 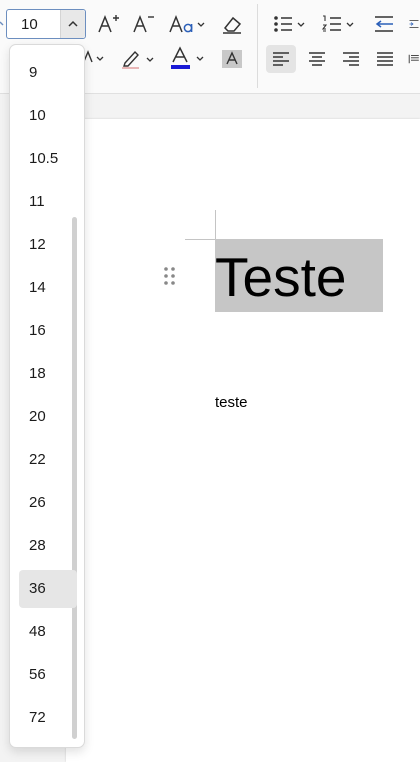 What do you see at coordinates (48, 374) in the screenshot?
I see `font-size-option: 18` at bounding box center [48, 374].